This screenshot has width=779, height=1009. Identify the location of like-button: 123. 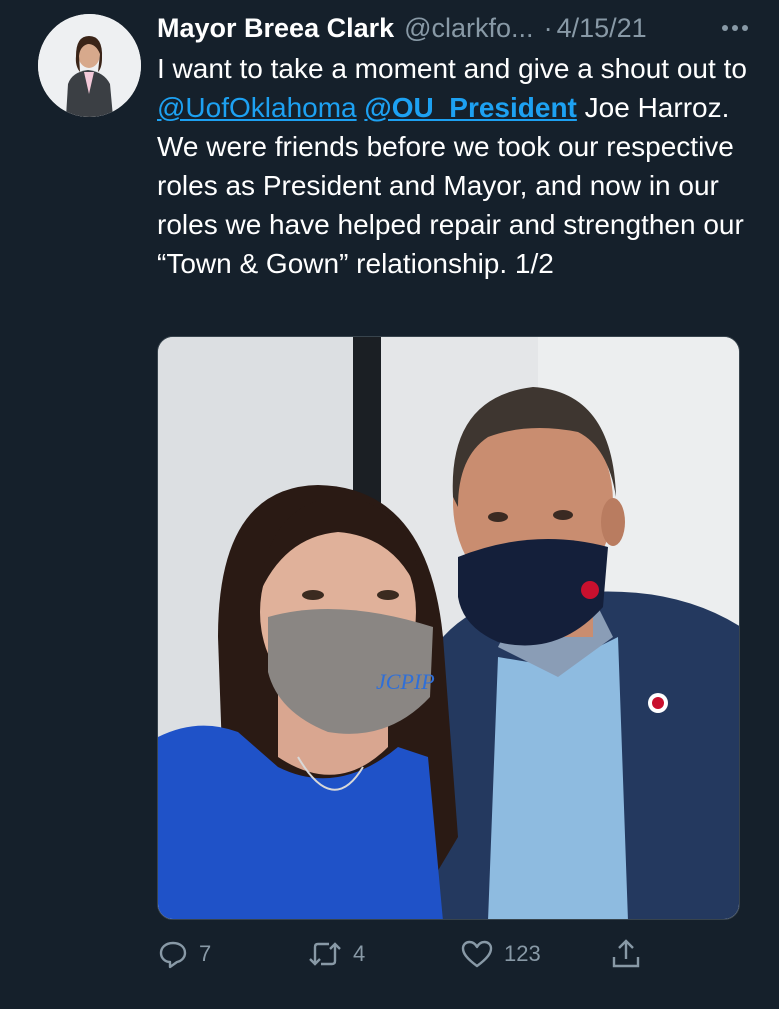
(500, 954).